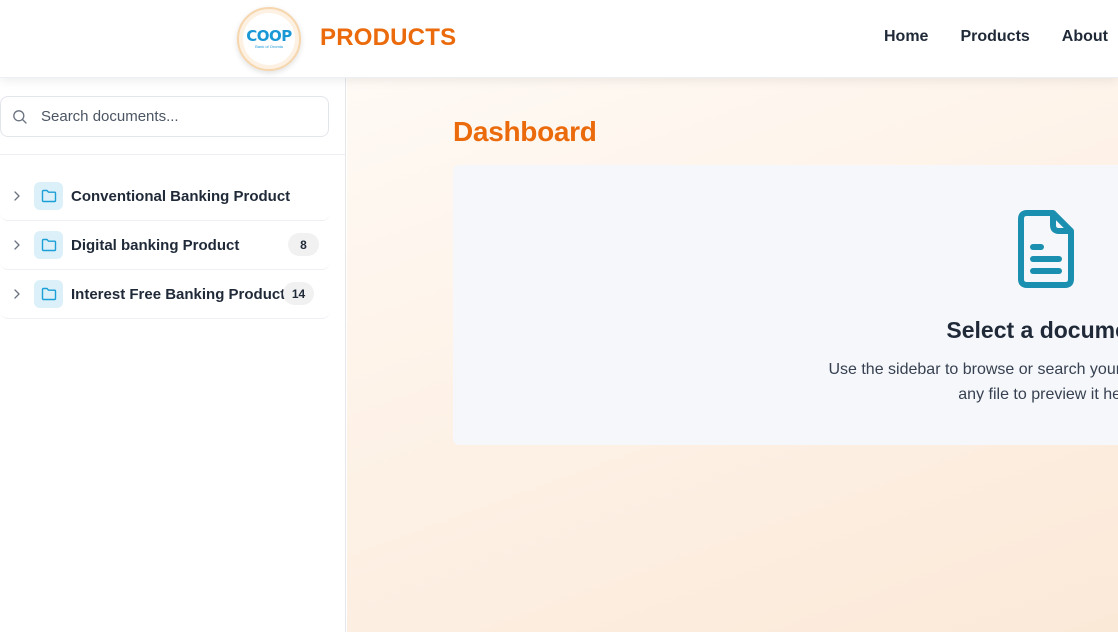  I want to click on main-nav: Home Products About, so click(1001, 37).